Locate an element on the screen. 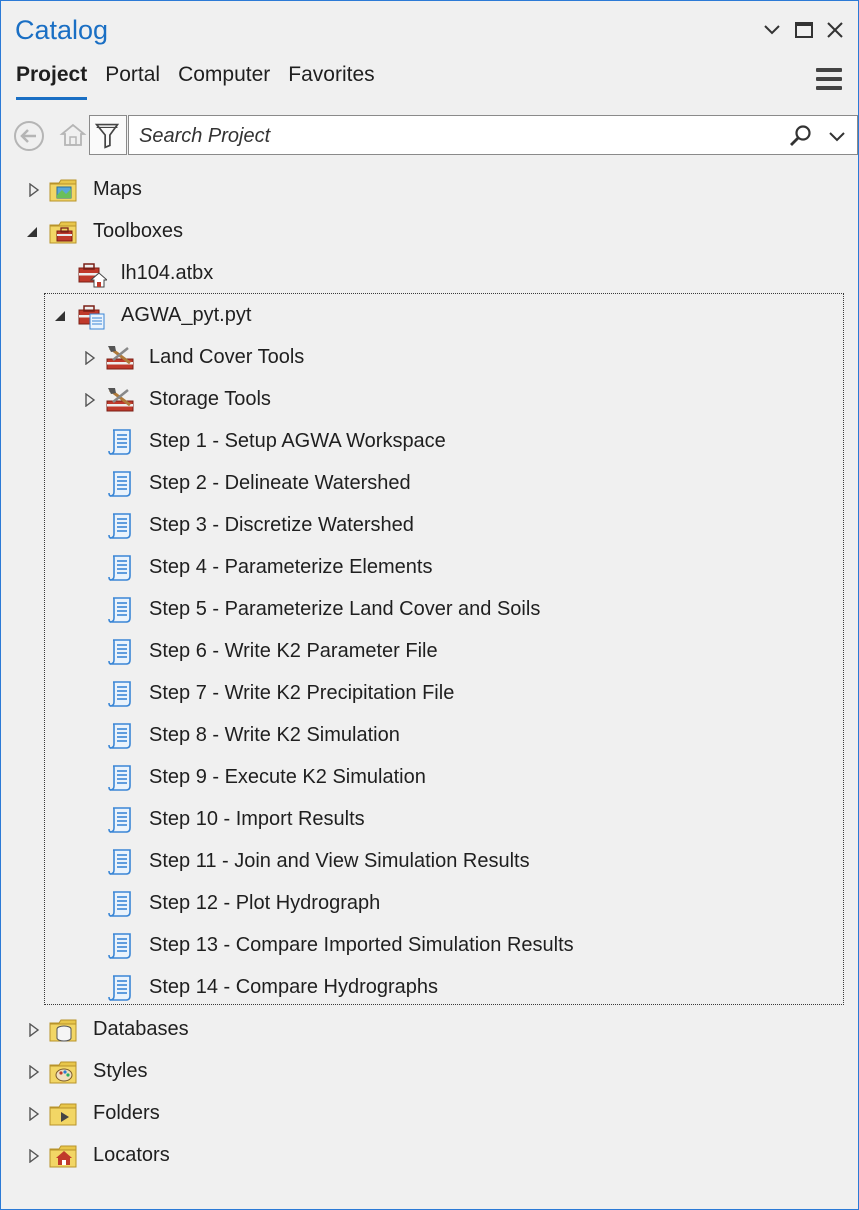 This screenshot has width=859, height=1210. tree-item-label: Step 9 - Execute K2 Simulation is located at coordinates (287, 777).